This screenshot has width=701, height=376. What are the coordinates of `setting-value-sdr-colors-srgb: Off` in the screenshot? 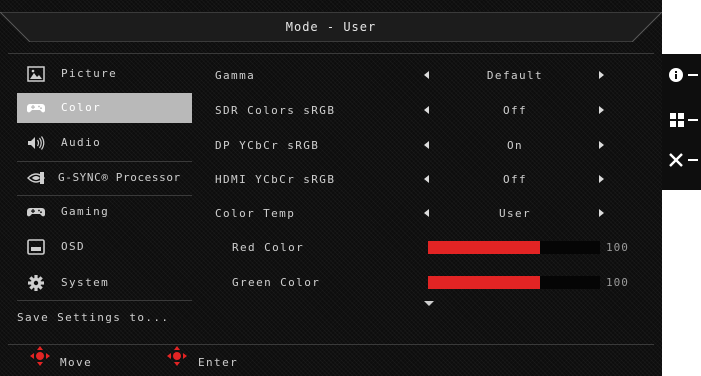 It's located at (515, 110).